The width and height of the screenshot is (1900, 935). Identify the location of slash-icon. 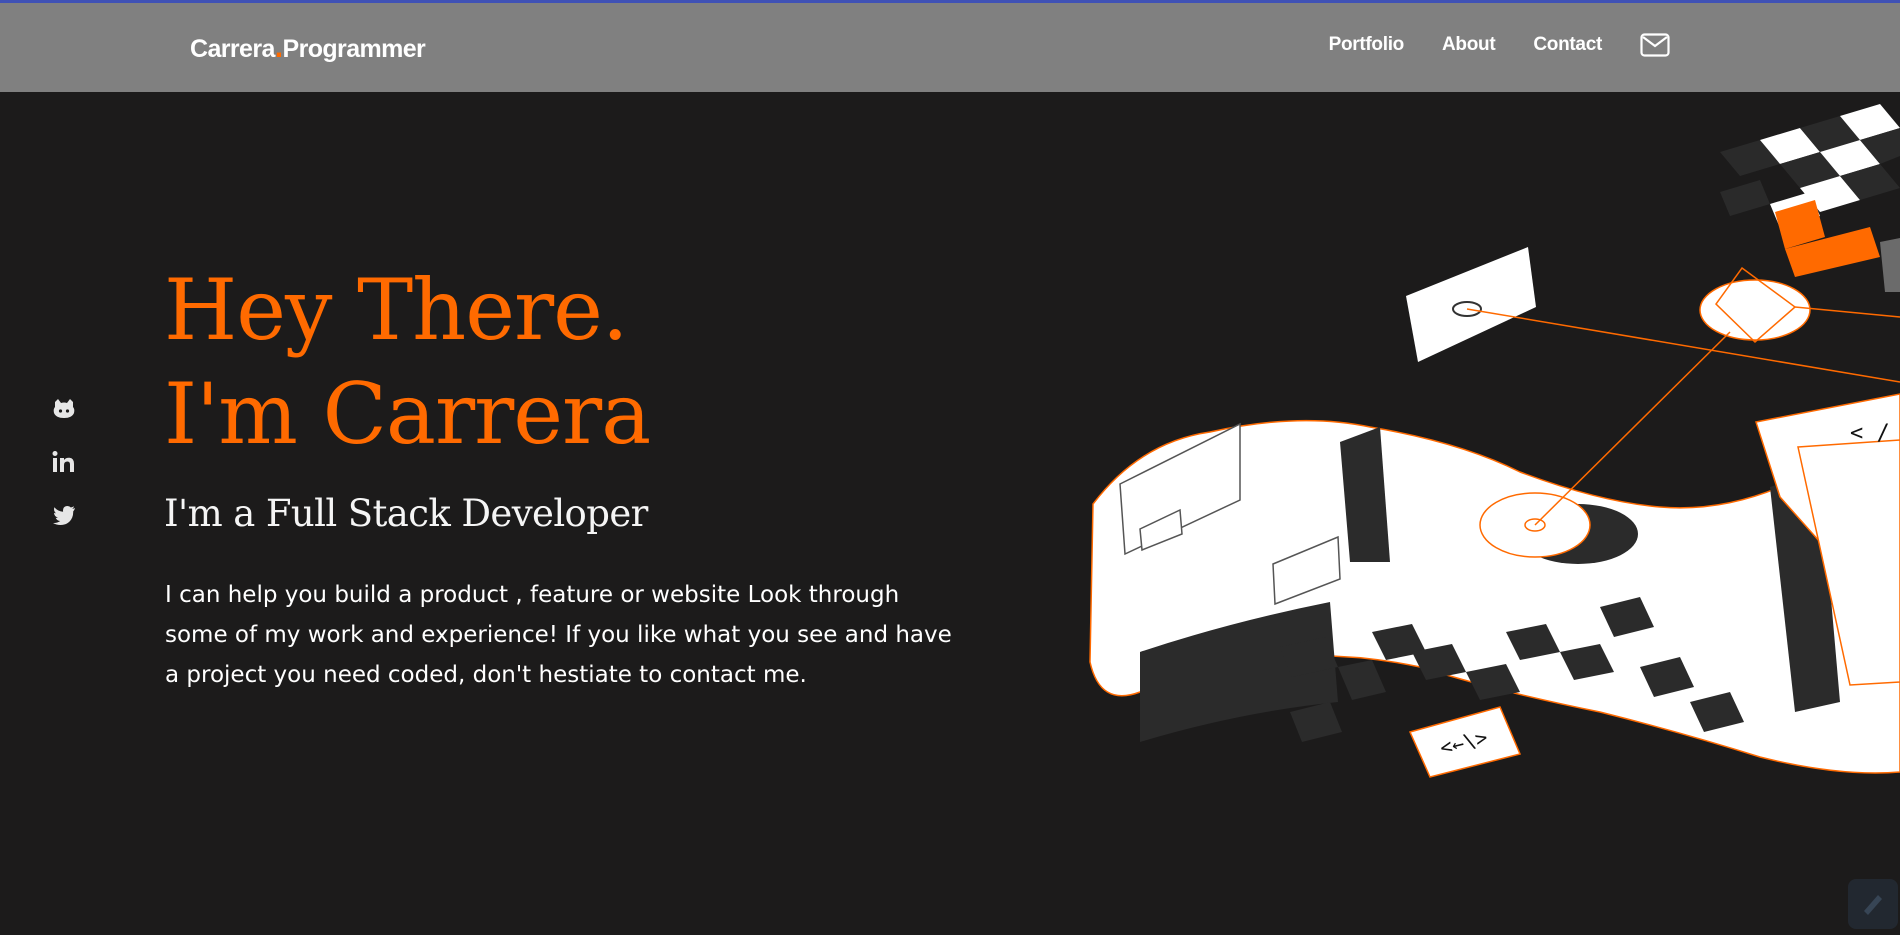
(1873, 905).